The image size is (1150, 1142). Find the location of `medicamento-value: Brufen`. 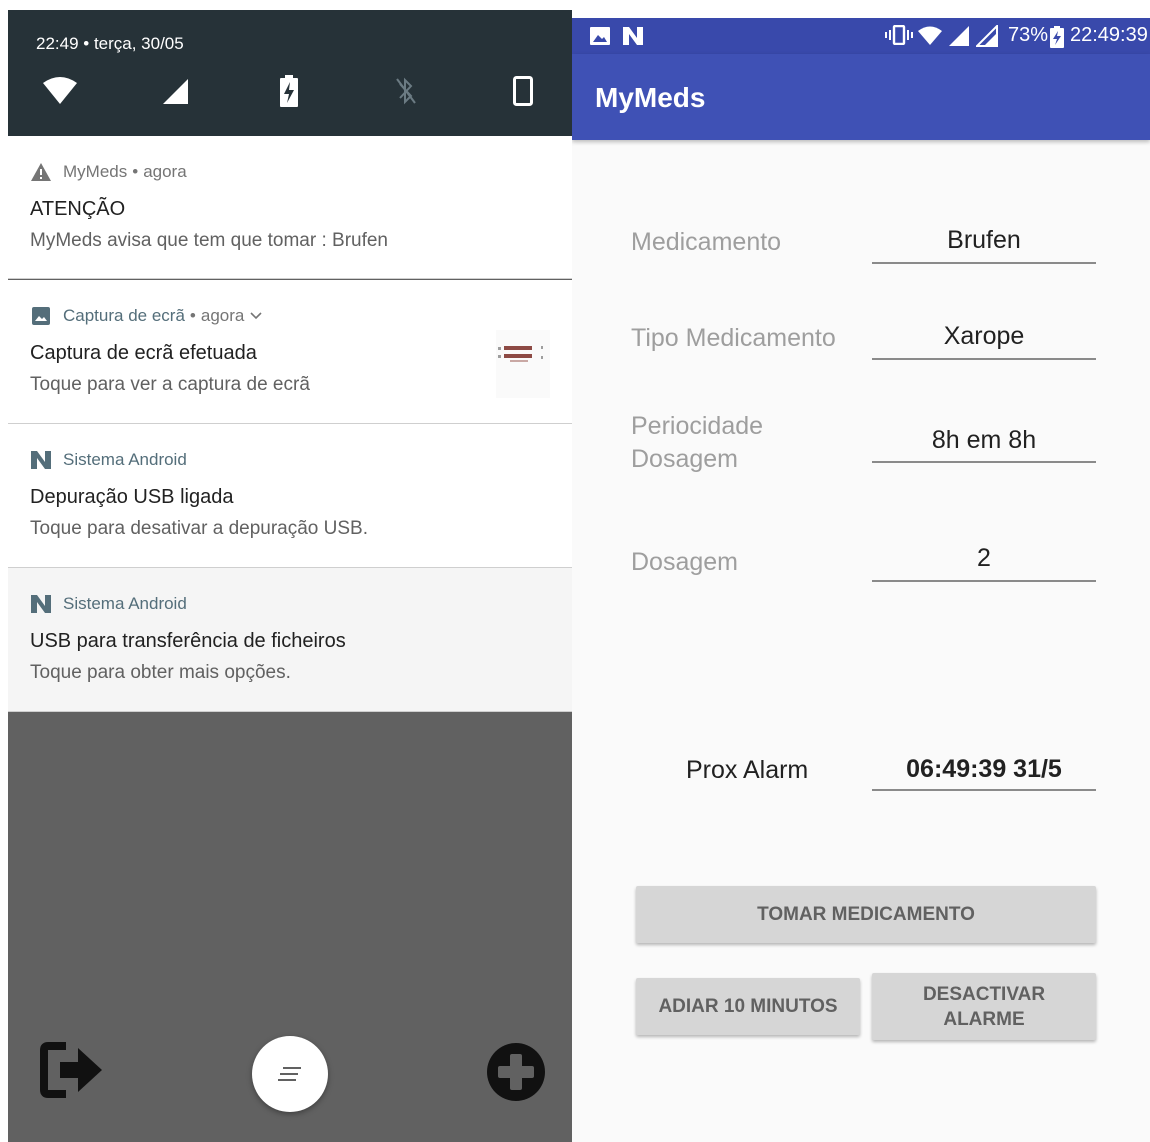

medicamento-value: Brufen is located at coordinates (984, 240).